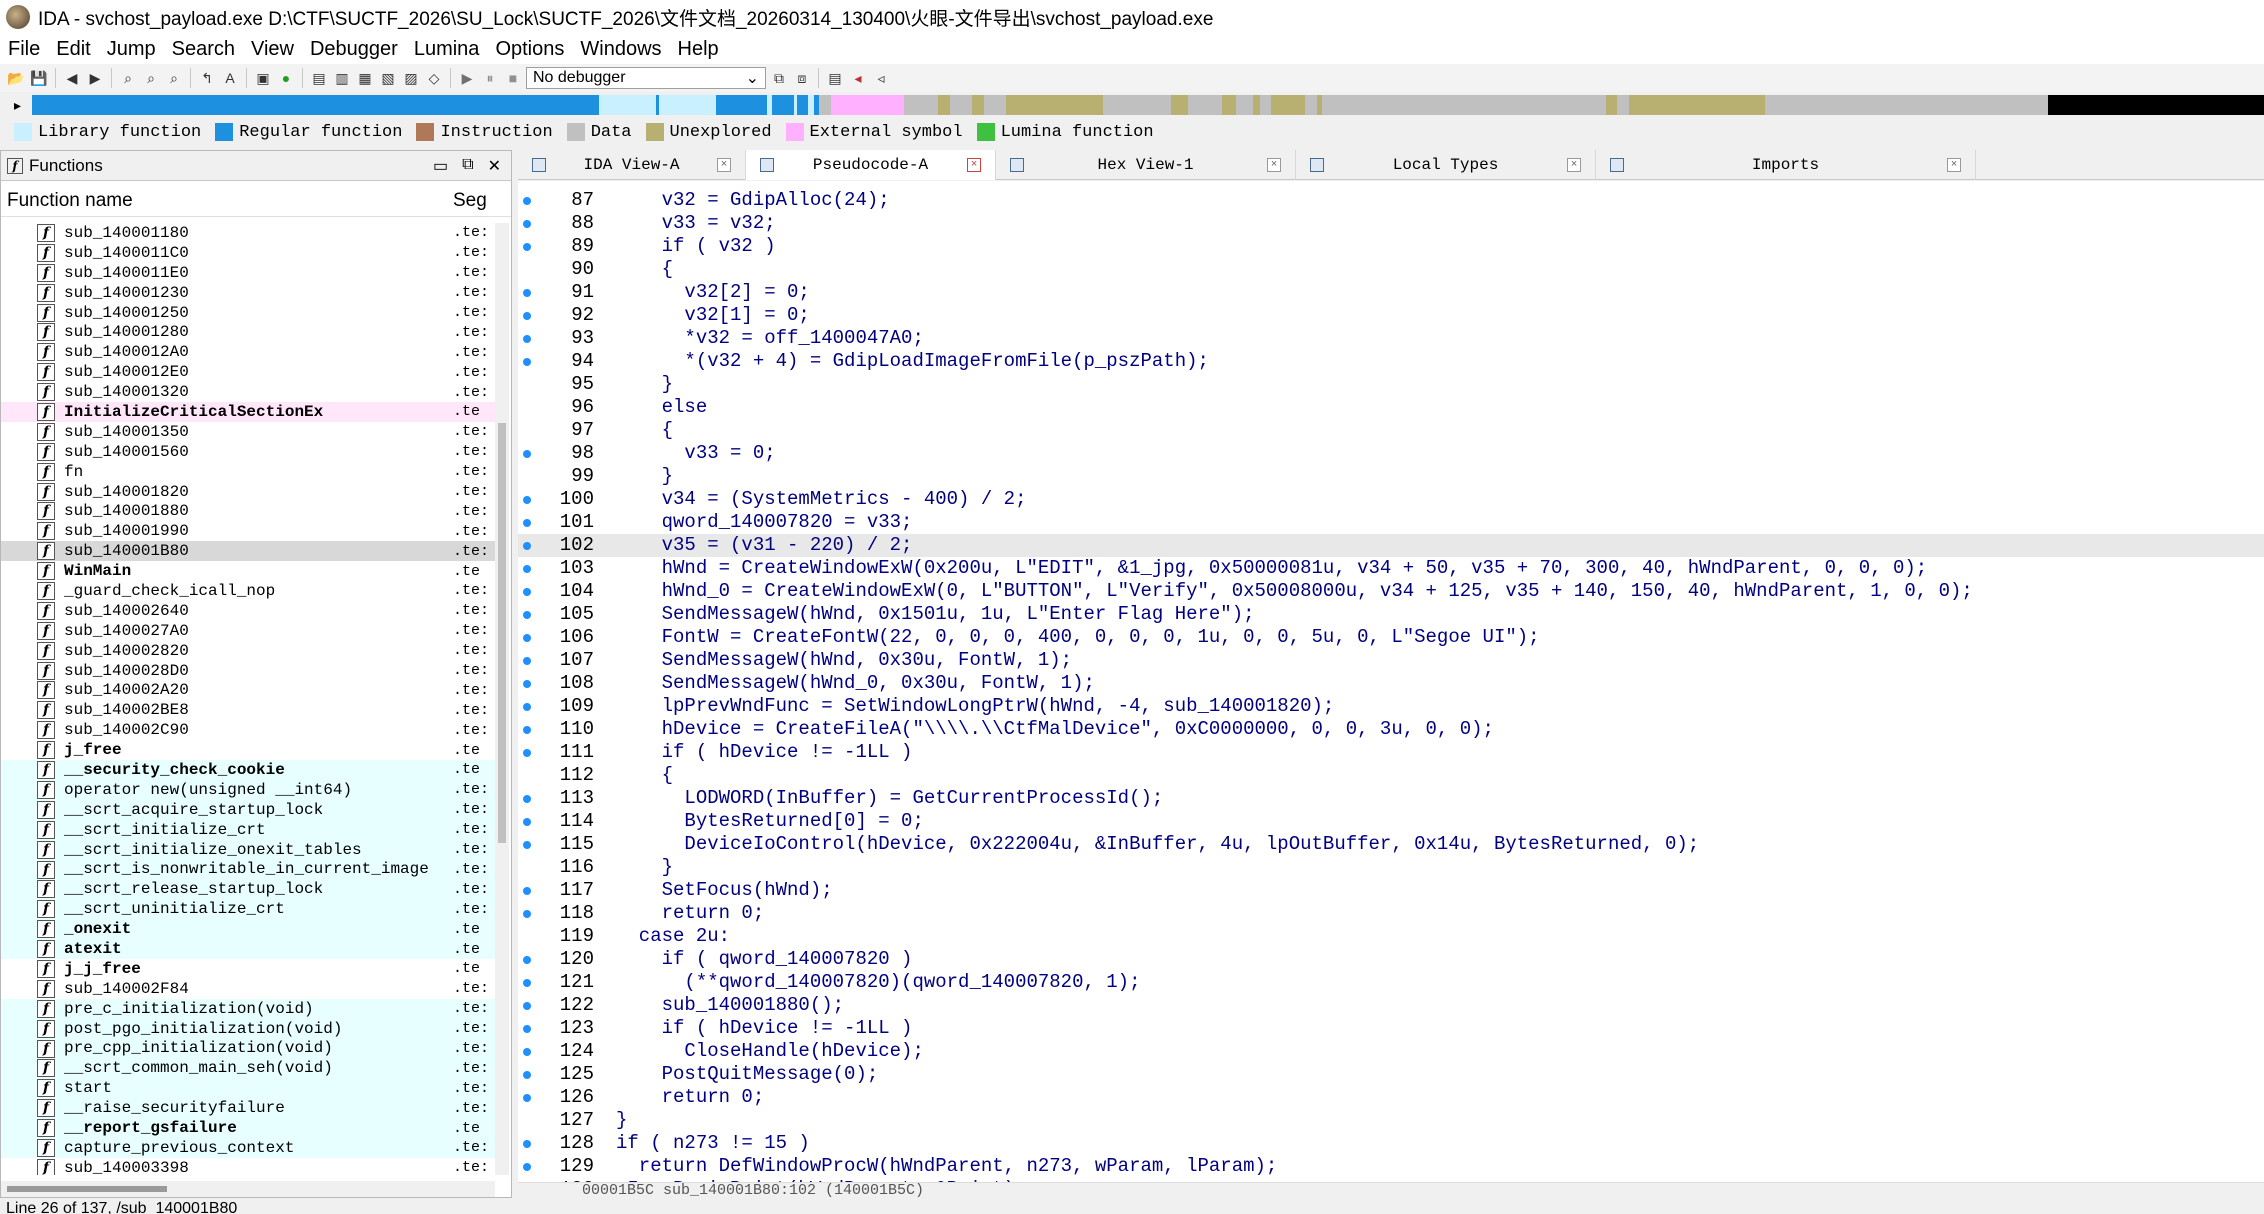 The image size is (2264, 1214). Describe the element at coordinates (1391, 821) in the screenshot. I see `code-line: 114 BytesReturned[0] = 0;` at that location.